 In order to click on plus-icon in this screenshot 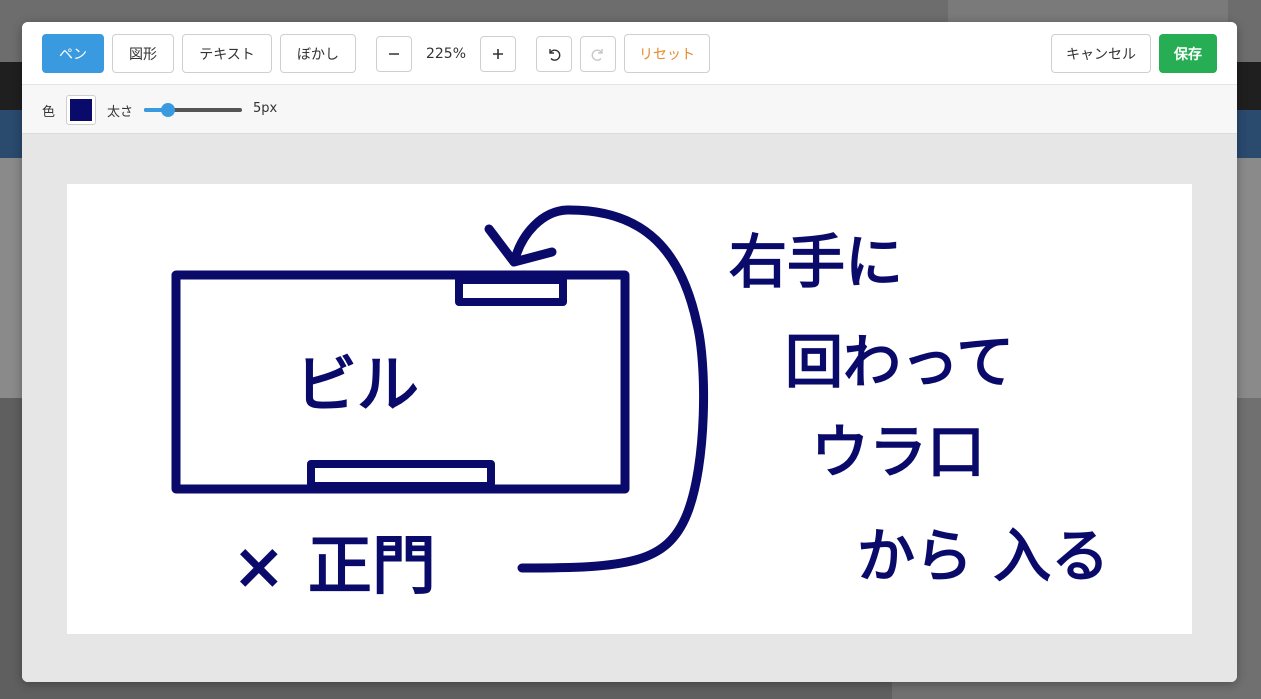, I will do `click(498, 54)`.